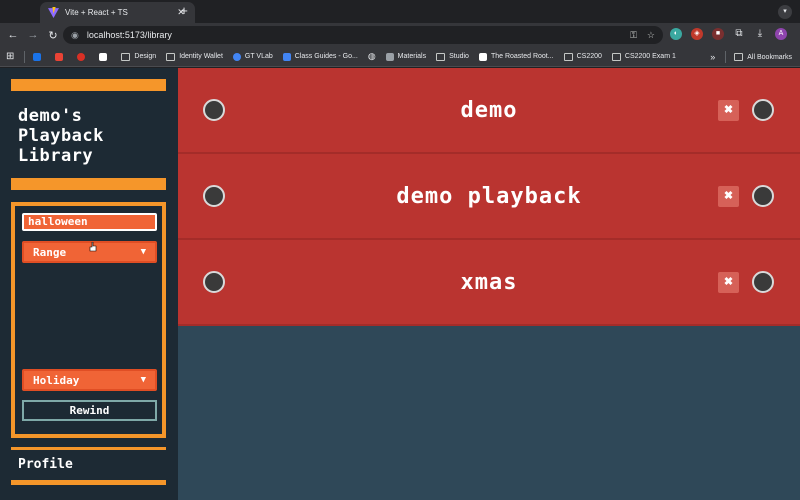 This screenshot has height=500, width=800. Describe the element at coordinates (798, 34) in the screenshot. I see `menu-dots-icon: ⋮` at that location.